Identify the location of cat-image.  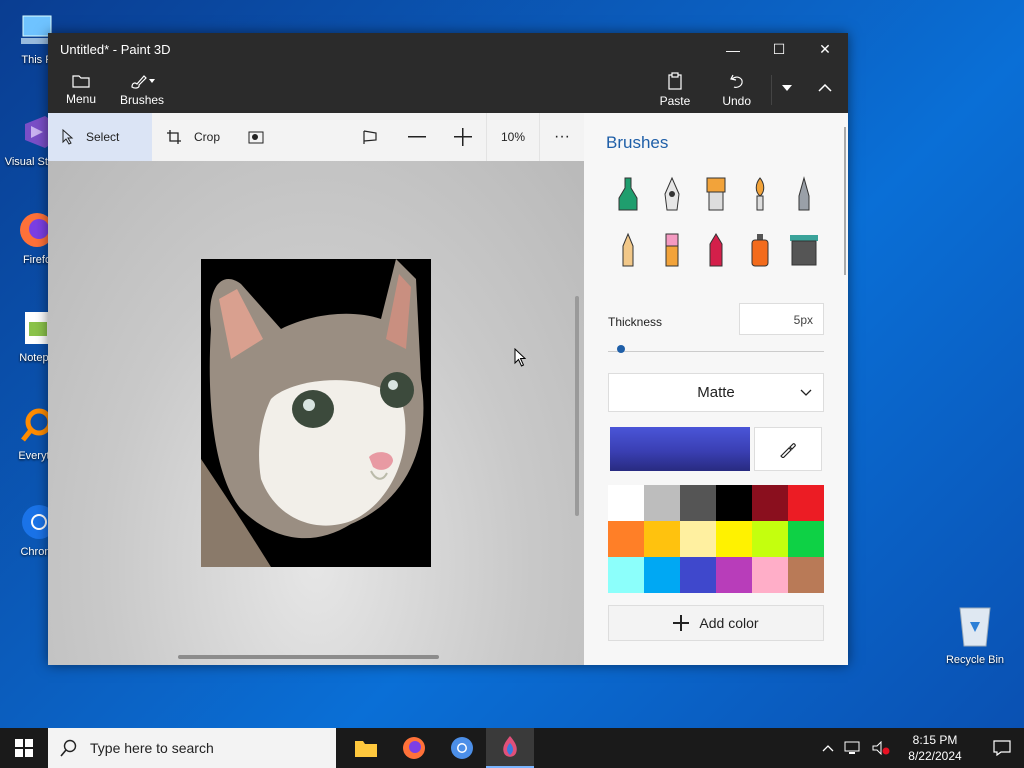
(316, 413).